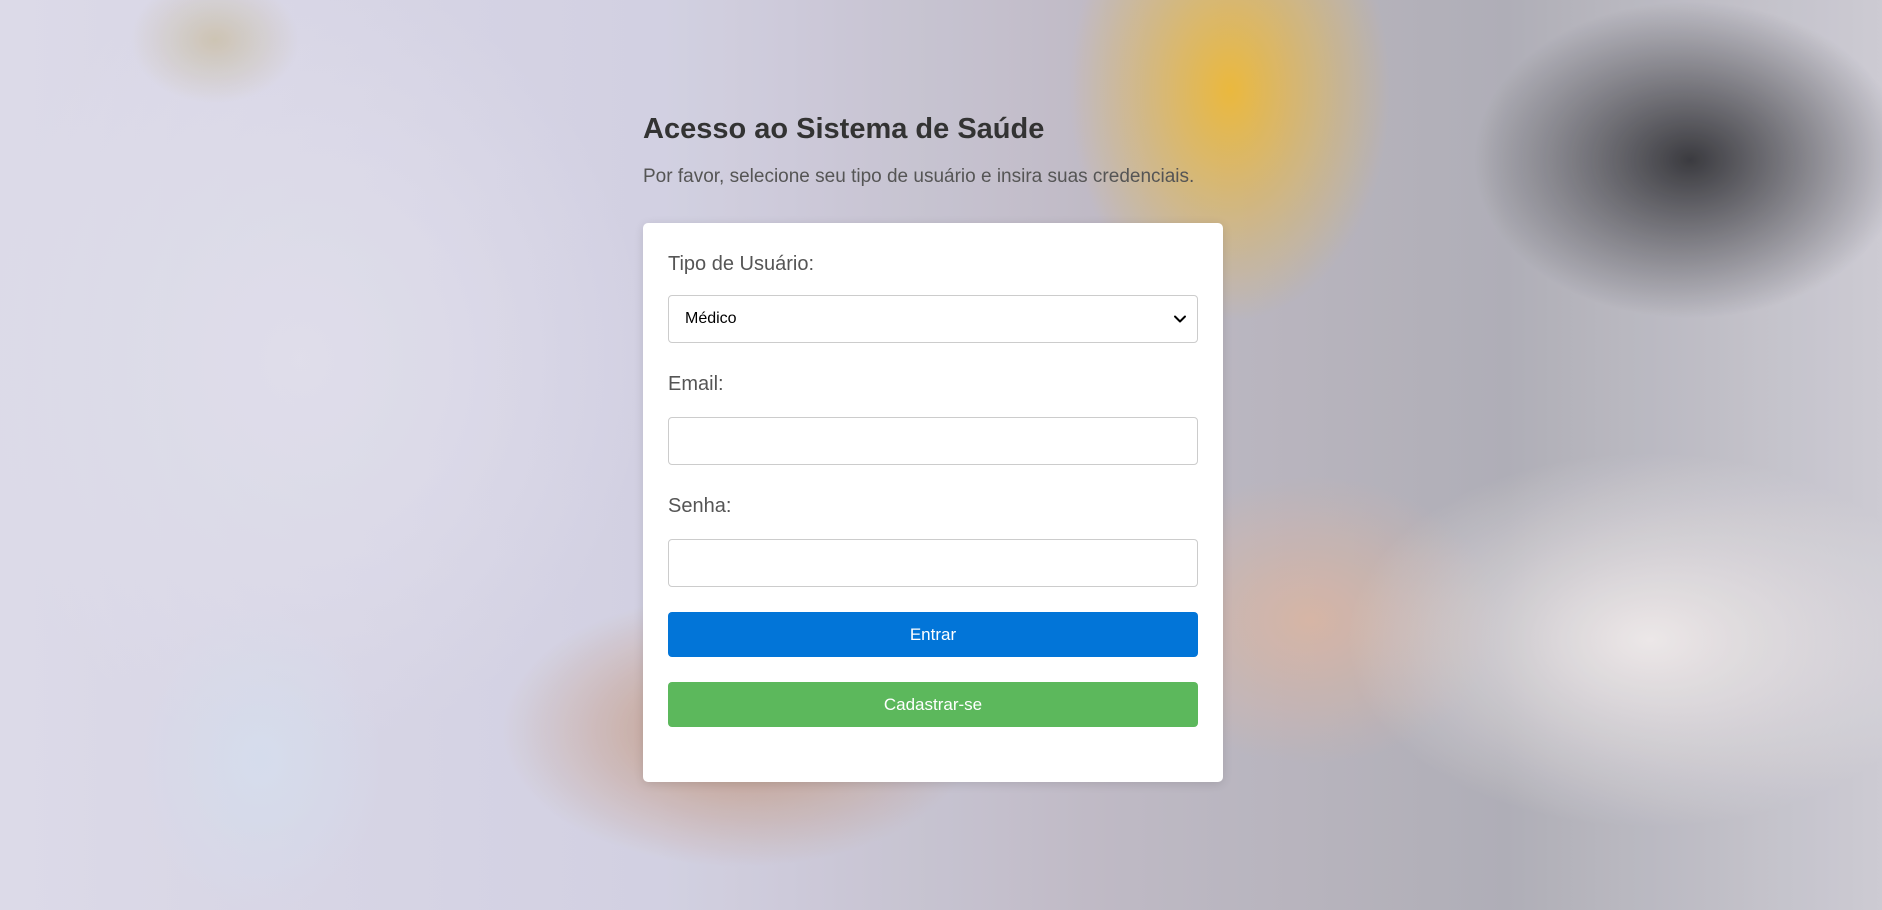  I want to click on register-button: Cadastrar-se, so click(933, 704).